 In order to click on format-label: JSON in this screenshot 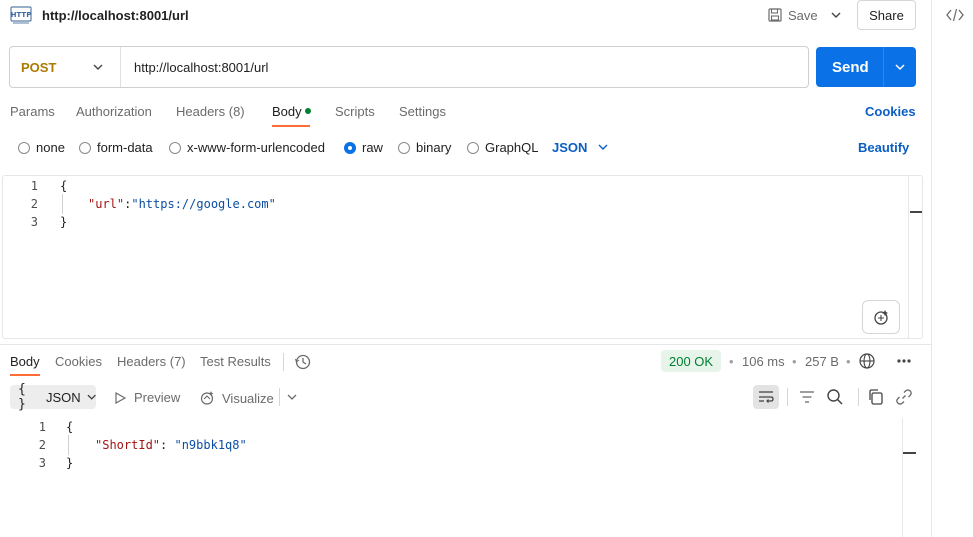, I will do `click(63, 397)`.